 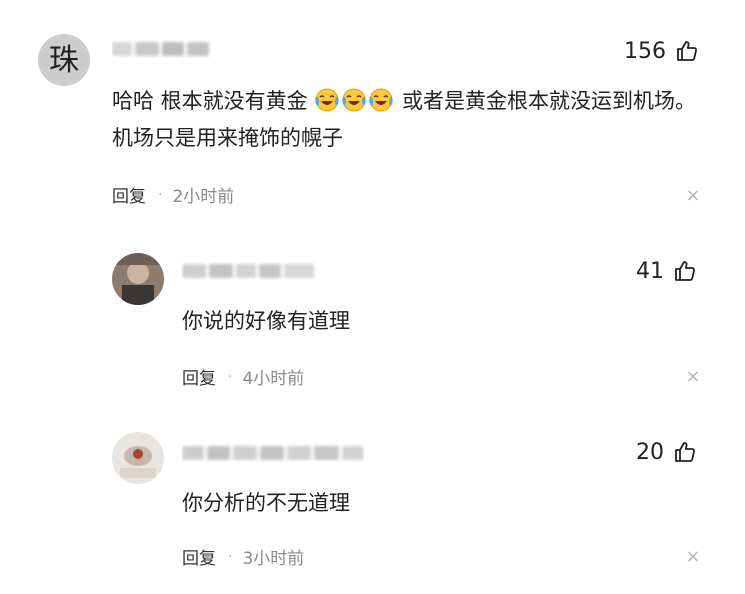 I want to click on like-count-area: 41, so click(x=667, y=271).